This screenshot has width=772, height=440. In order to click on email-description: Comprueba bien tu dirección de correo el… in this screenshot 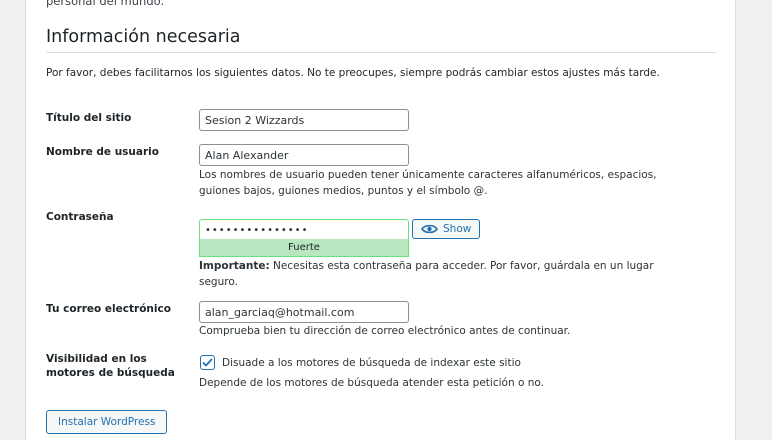, I will do `click(385, 331)`.